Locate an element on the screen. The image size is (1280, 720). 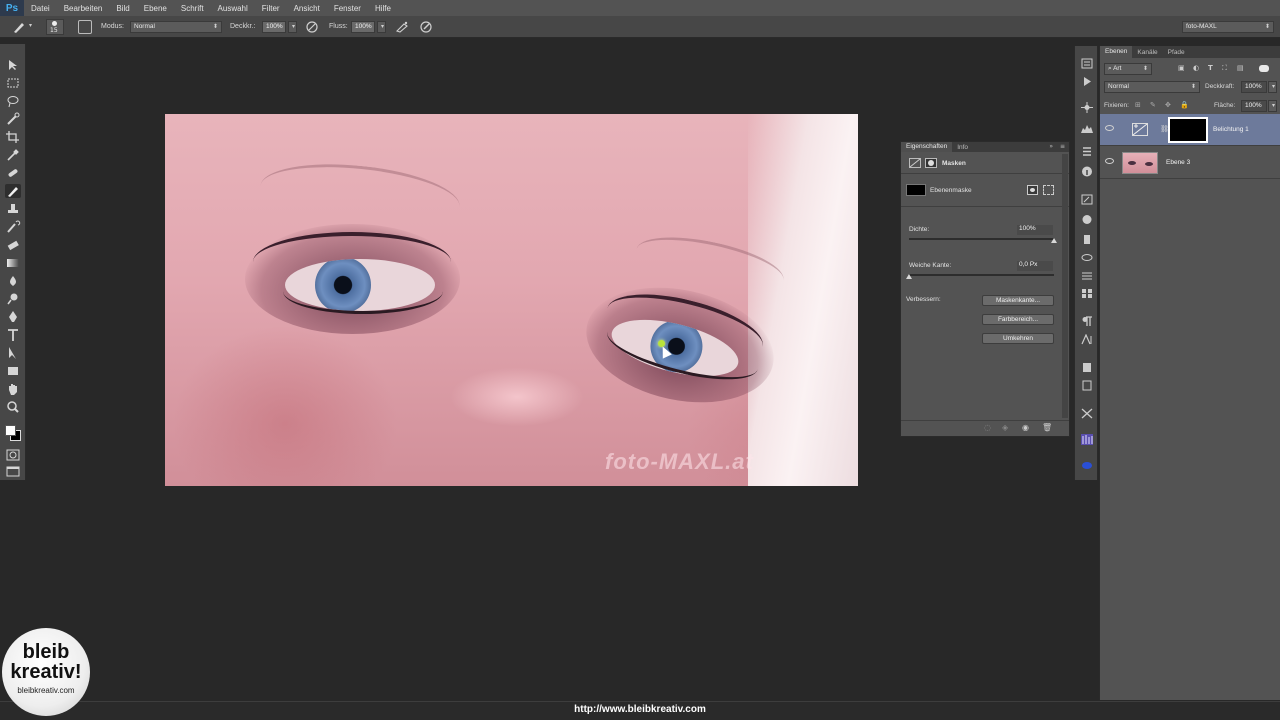
load-selection-icon: ◌ is located at coordinates (987, 427).